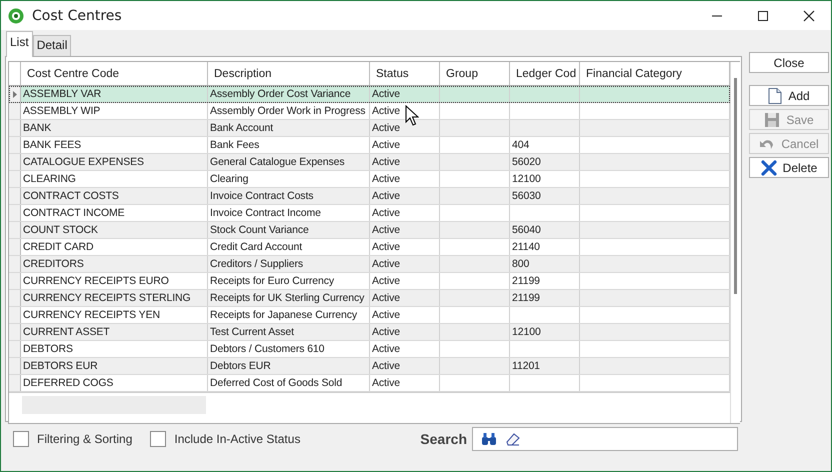  Describe the element at coordinates (443, 439) in the screenshot. I see `search-label: Search` at that location.